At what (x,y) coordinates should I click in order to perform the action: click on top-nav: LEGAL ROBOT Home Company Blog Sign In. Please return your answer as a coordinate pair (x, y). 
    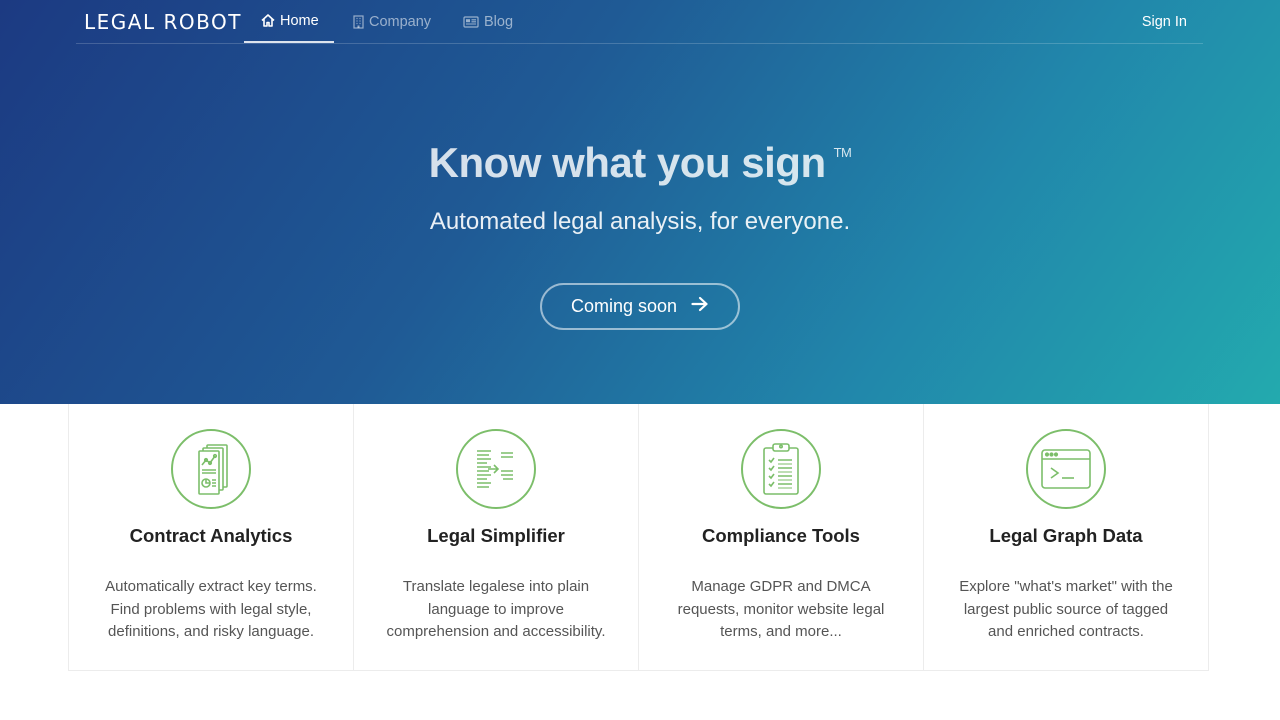
    Looking at the image, I should click on (639, 22).